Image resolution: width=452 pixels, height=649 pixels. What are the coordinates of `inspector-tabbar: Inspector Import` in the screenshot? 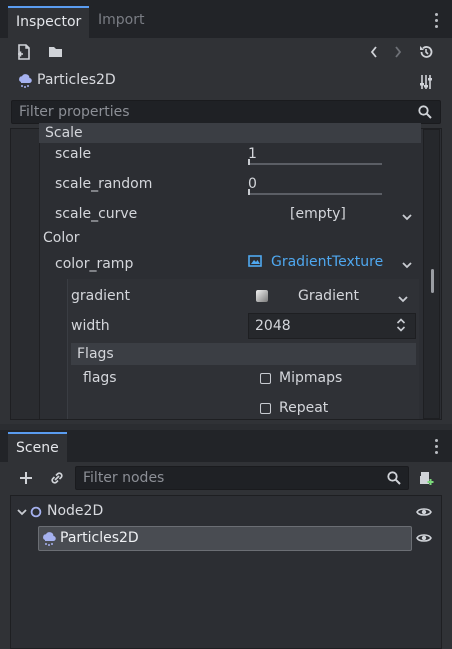 It's located at (226, 20).